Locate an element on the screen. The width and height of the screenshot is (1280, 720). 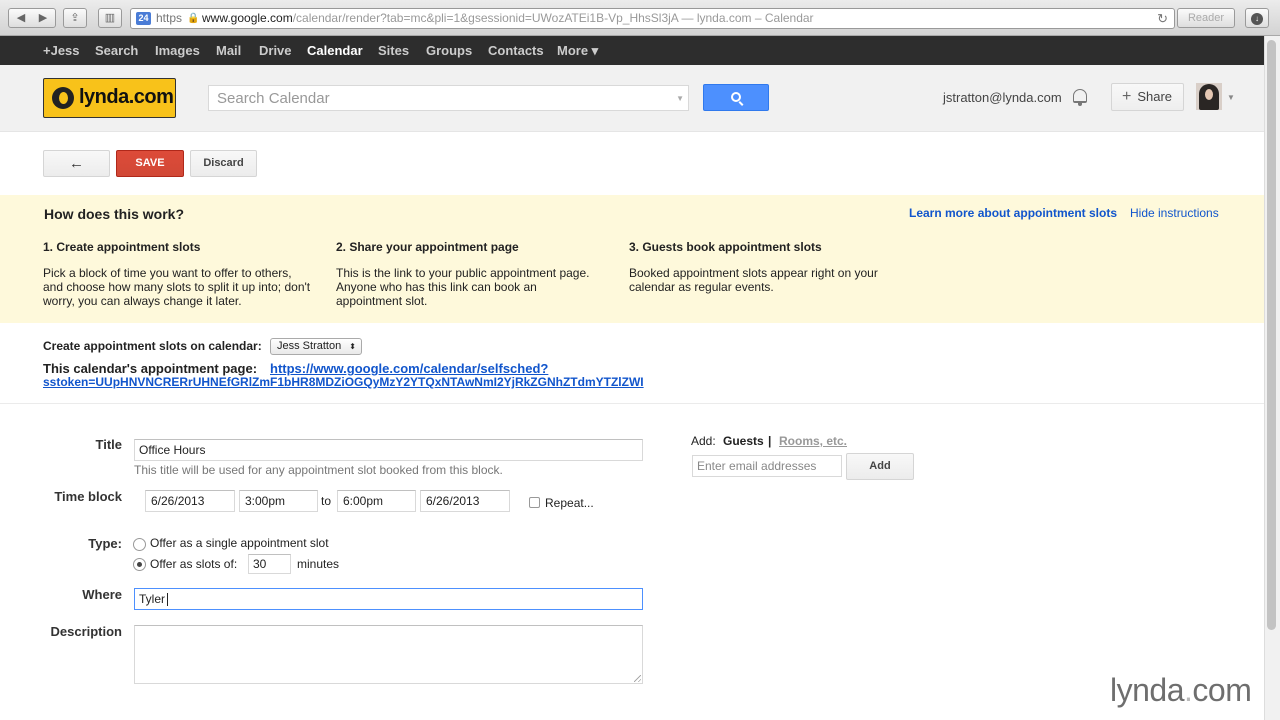
share-page-icon: ⇪ is located at coordinates (75, 18).